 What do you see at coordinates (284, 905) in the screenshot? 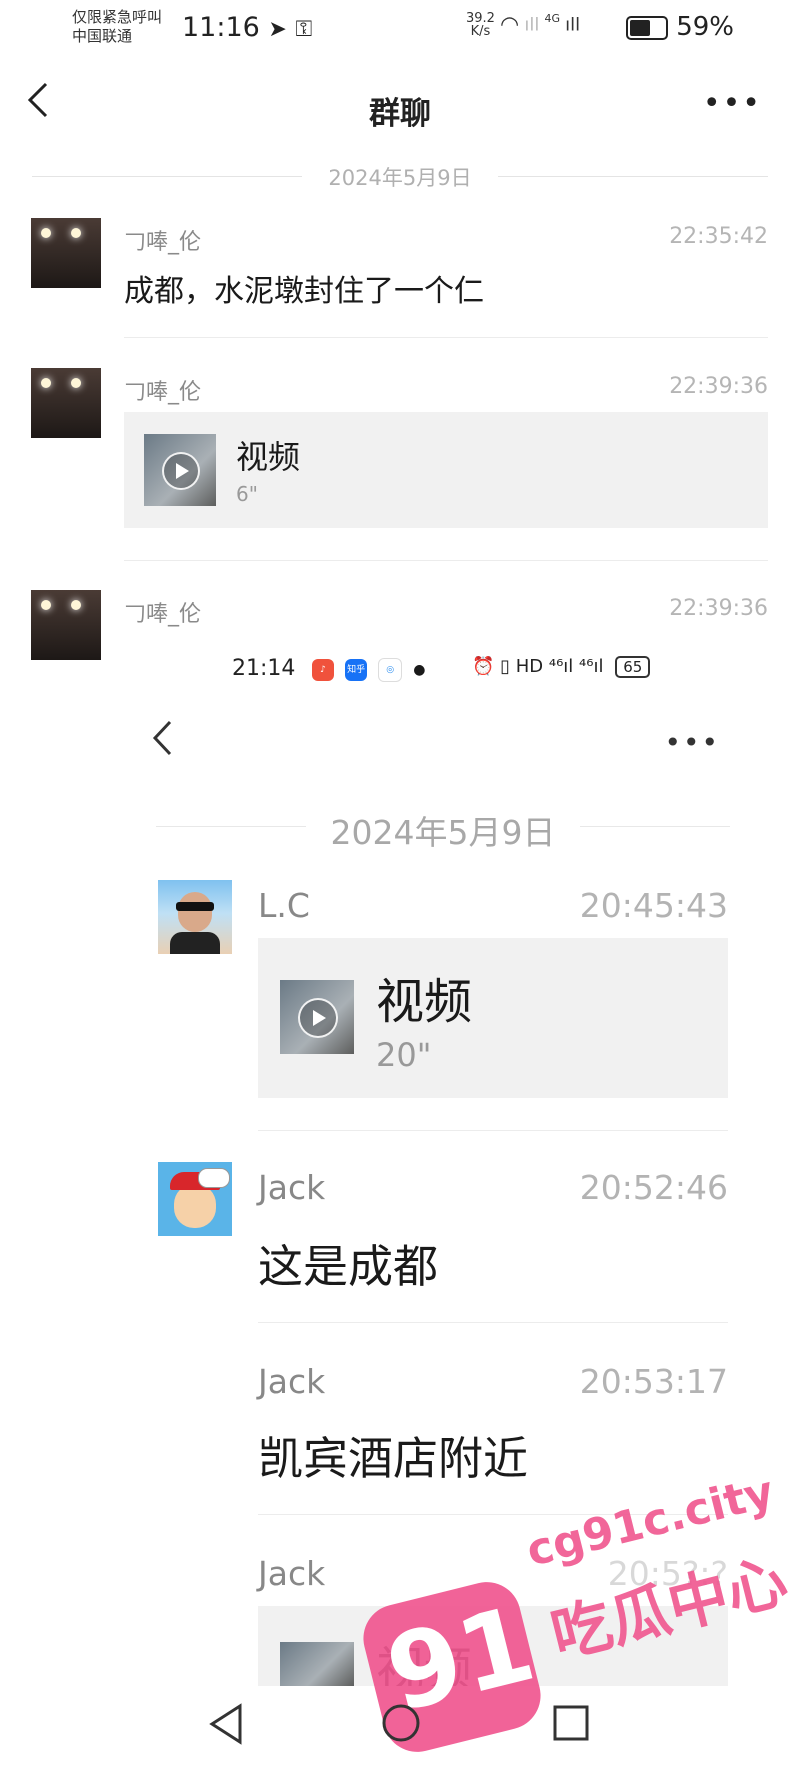
I see `message-sender: L.C` at bounding box center [284, 905].